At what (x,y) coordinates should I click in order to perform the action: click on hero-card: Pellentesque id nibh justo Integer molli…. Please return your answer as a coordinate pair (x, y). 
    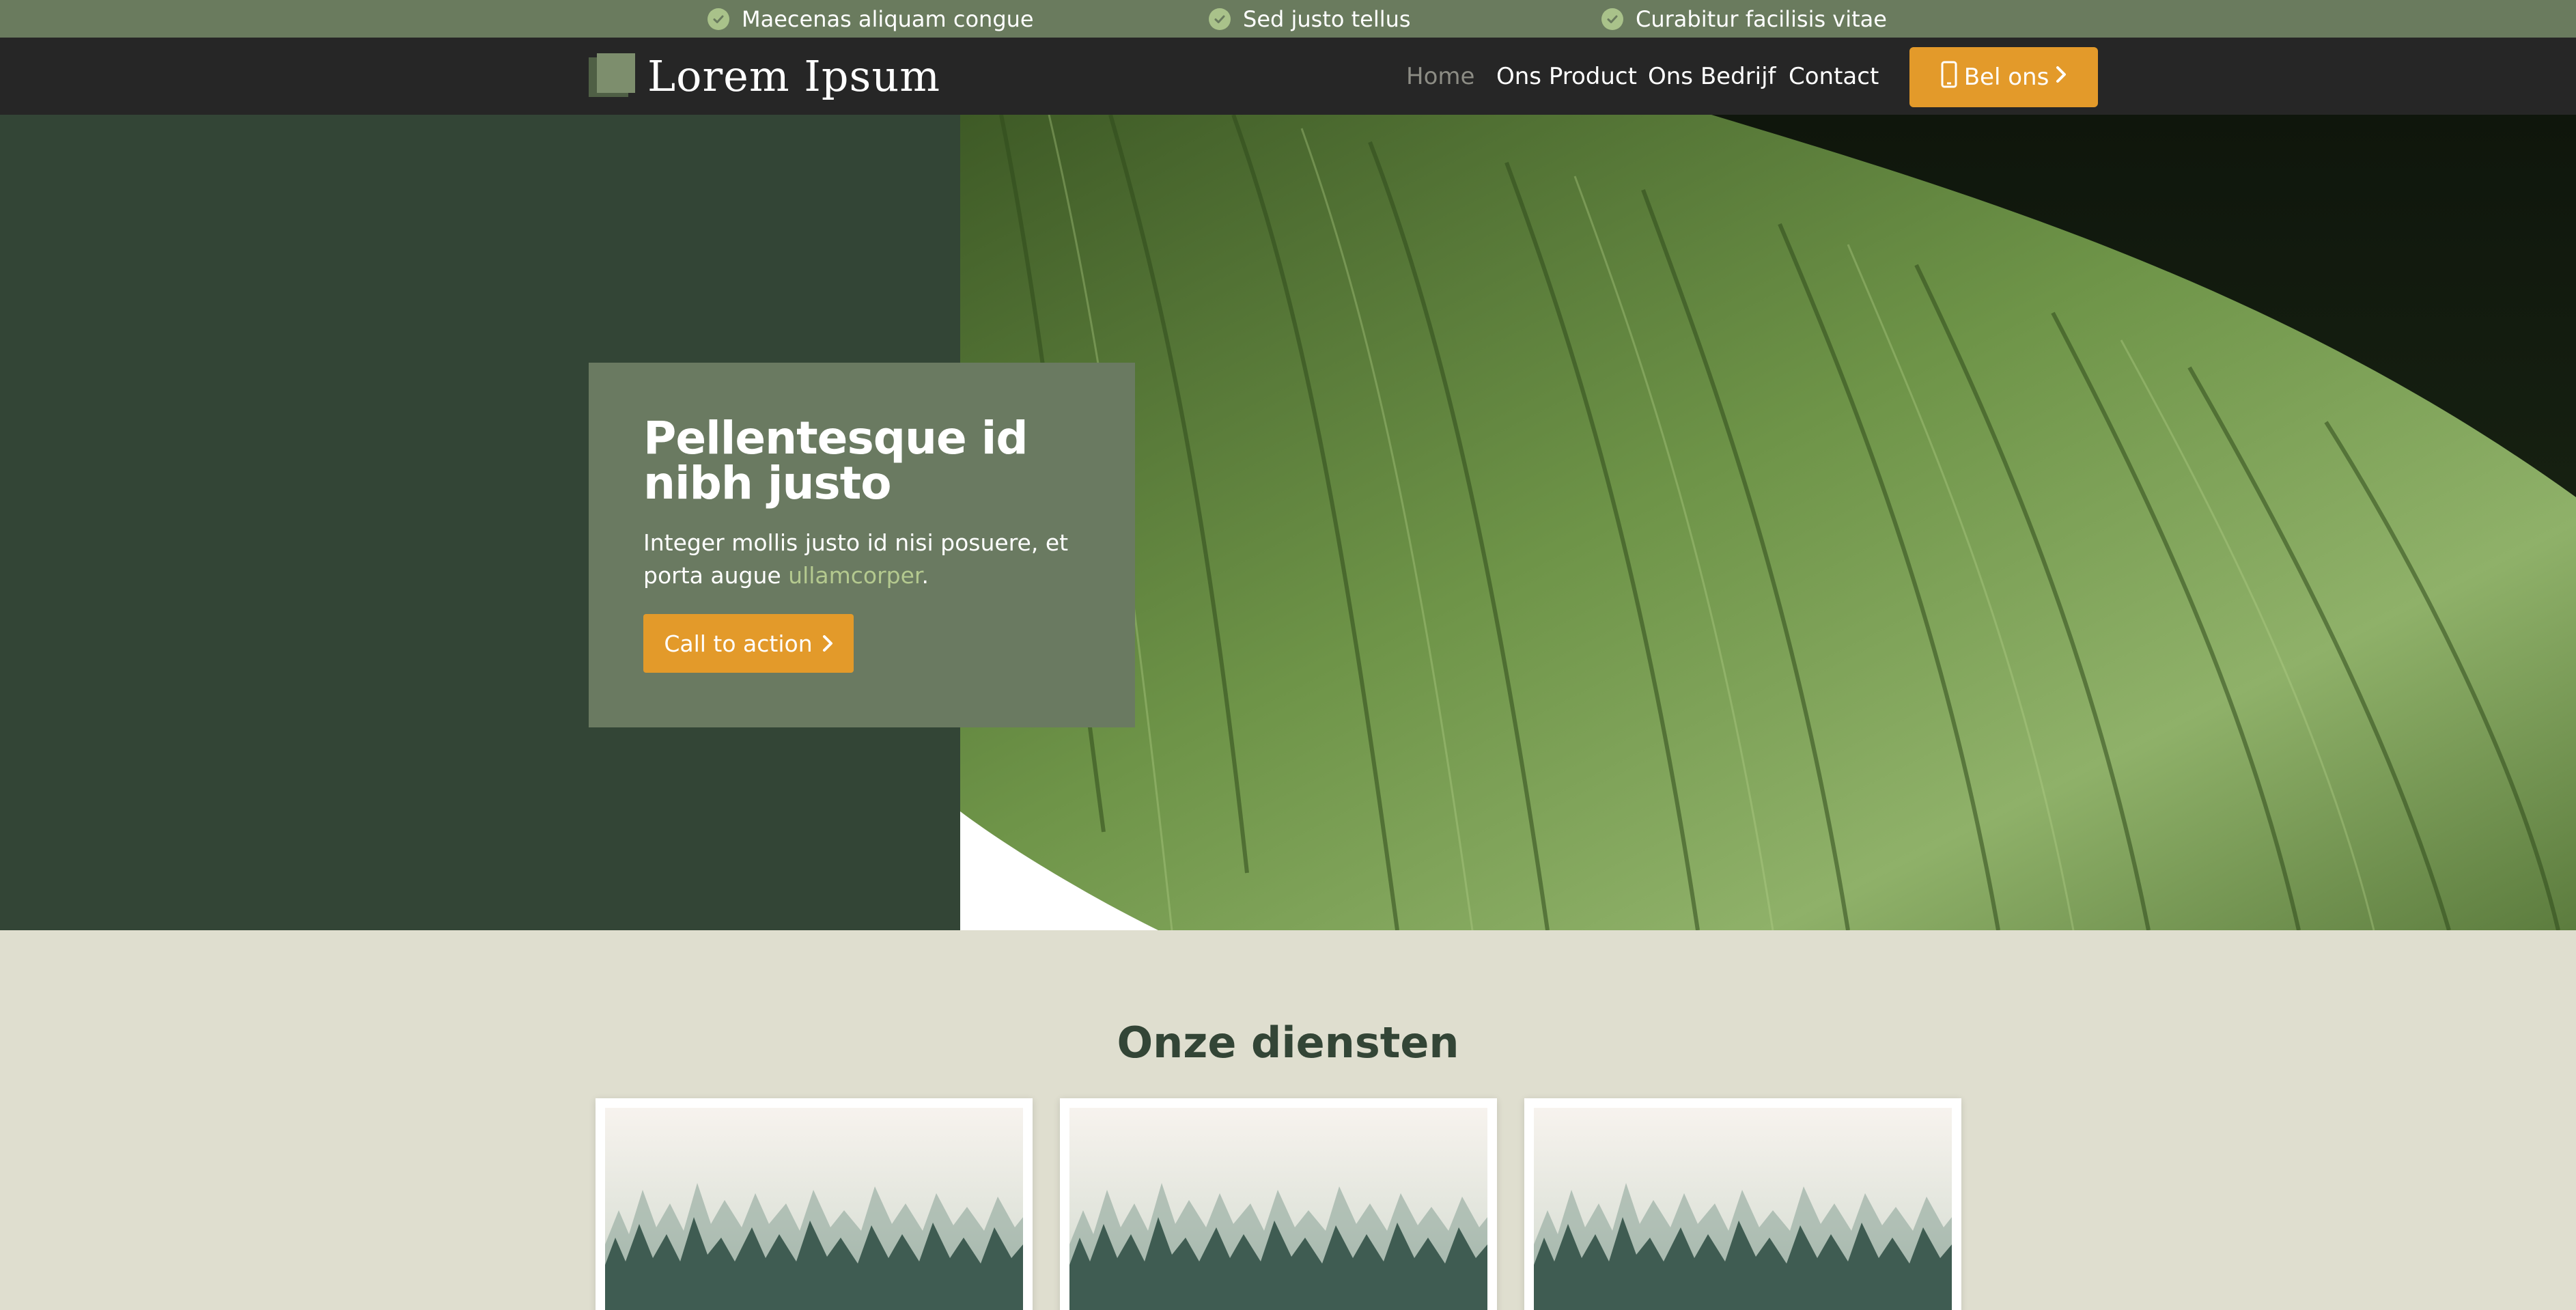
    Looking at the image, I should click on (862, 545).